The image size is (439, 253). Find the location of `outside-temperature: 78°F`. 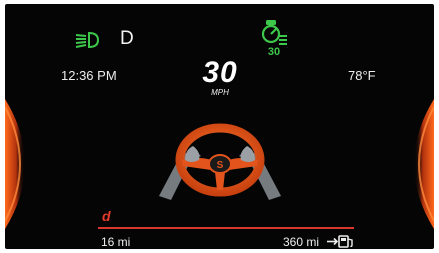

outside-temperature: 78°F is located at coordinates (362, 75).